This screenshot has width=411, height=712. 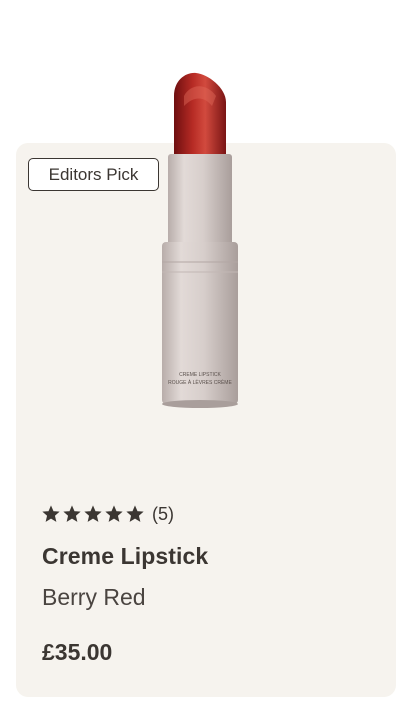 What do you see at coordinates (93, 174) in the screenshot?
I see `editors-pick-badge: Editors Pick` at bounding box center [93, 174].